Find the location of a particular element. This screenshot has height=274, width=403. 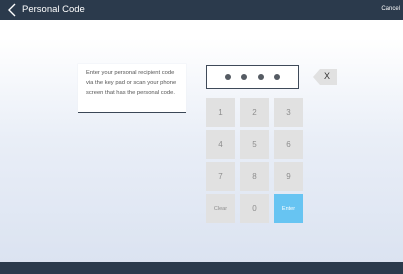

key-0: 0 is located at coordinates (254, 208).